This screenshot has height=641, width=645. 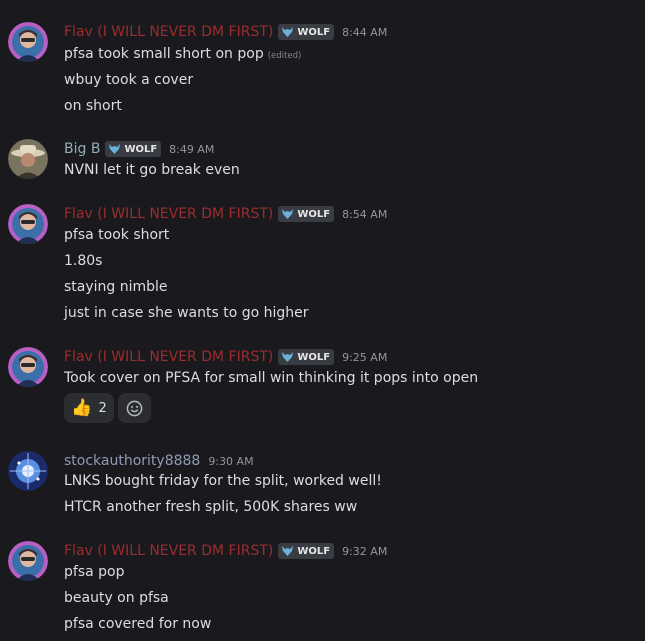 I want to click on message-header: Big B WOLF 8:49 AM, so click(x=139, y=149).